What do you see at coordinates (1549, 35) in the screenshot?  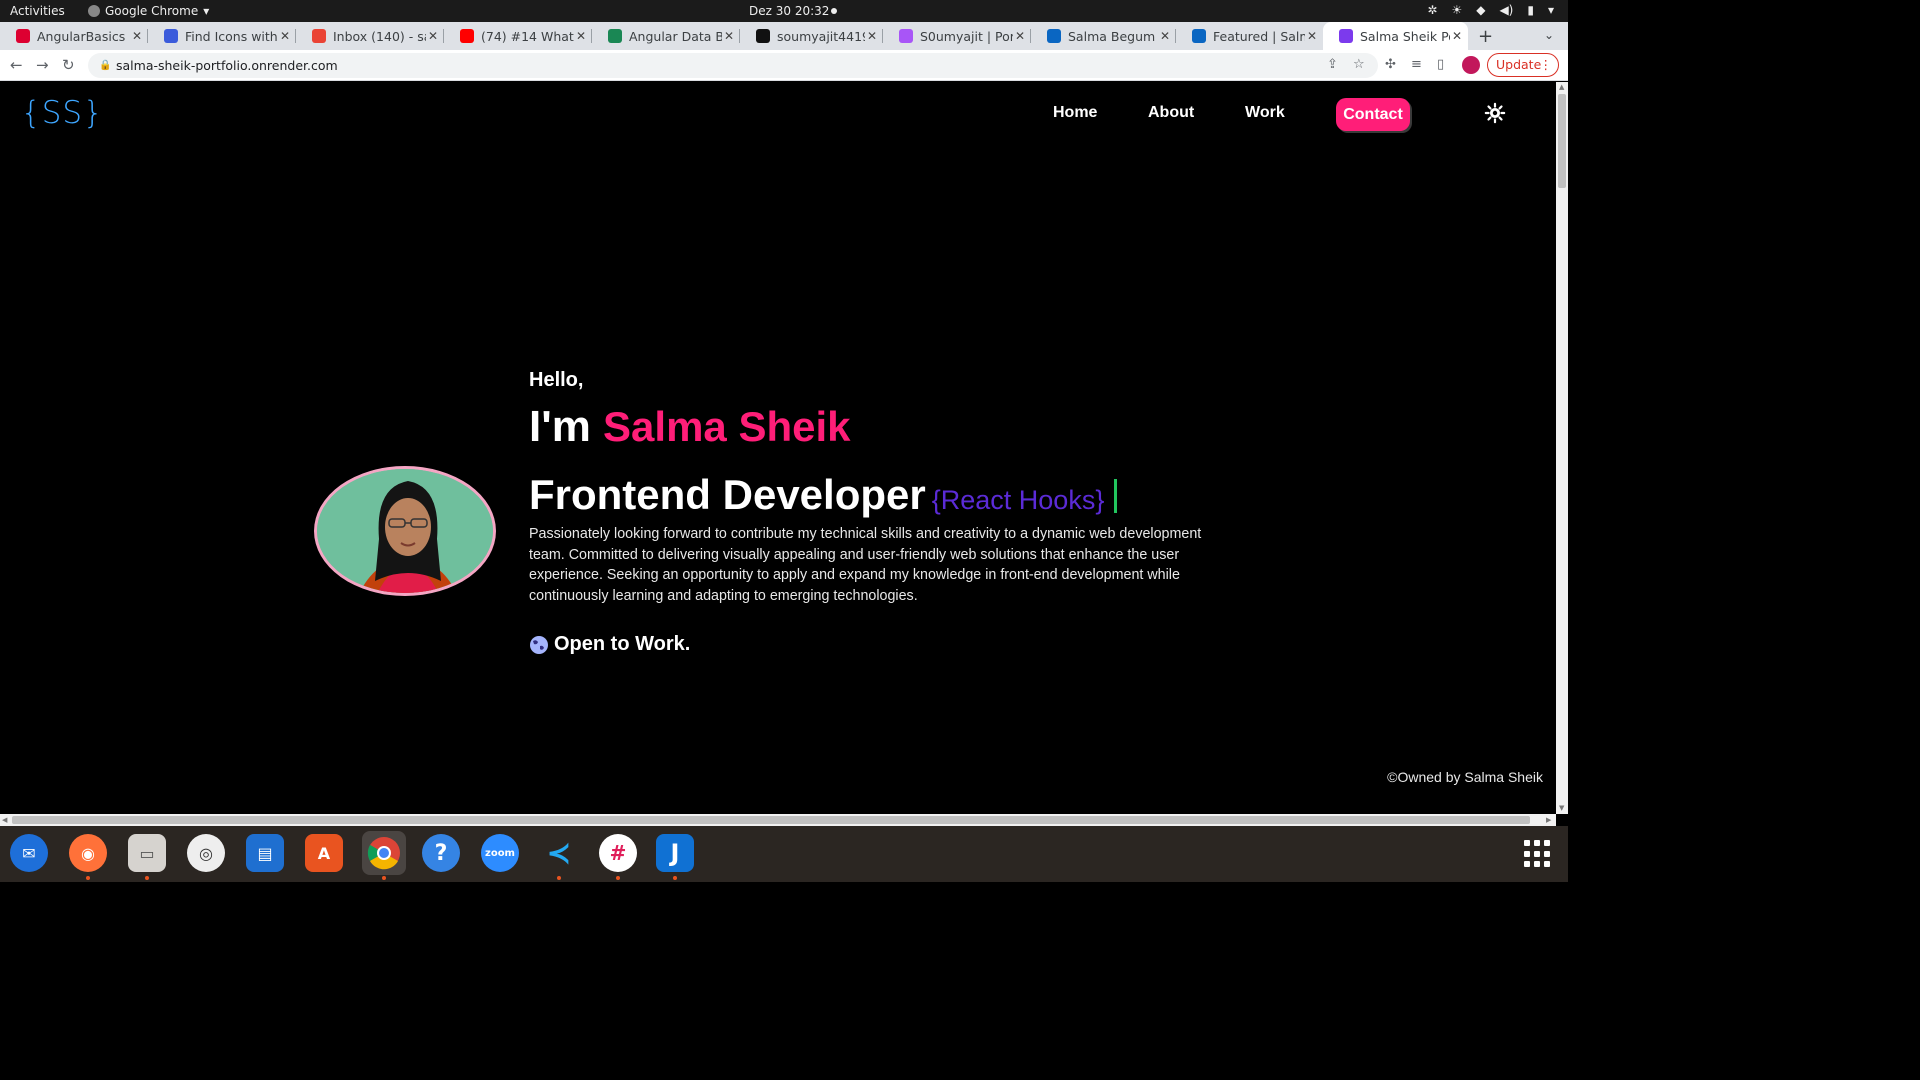 I see `tab-search-chevron-icon: ⌄` at bounding box center [1549, 35].